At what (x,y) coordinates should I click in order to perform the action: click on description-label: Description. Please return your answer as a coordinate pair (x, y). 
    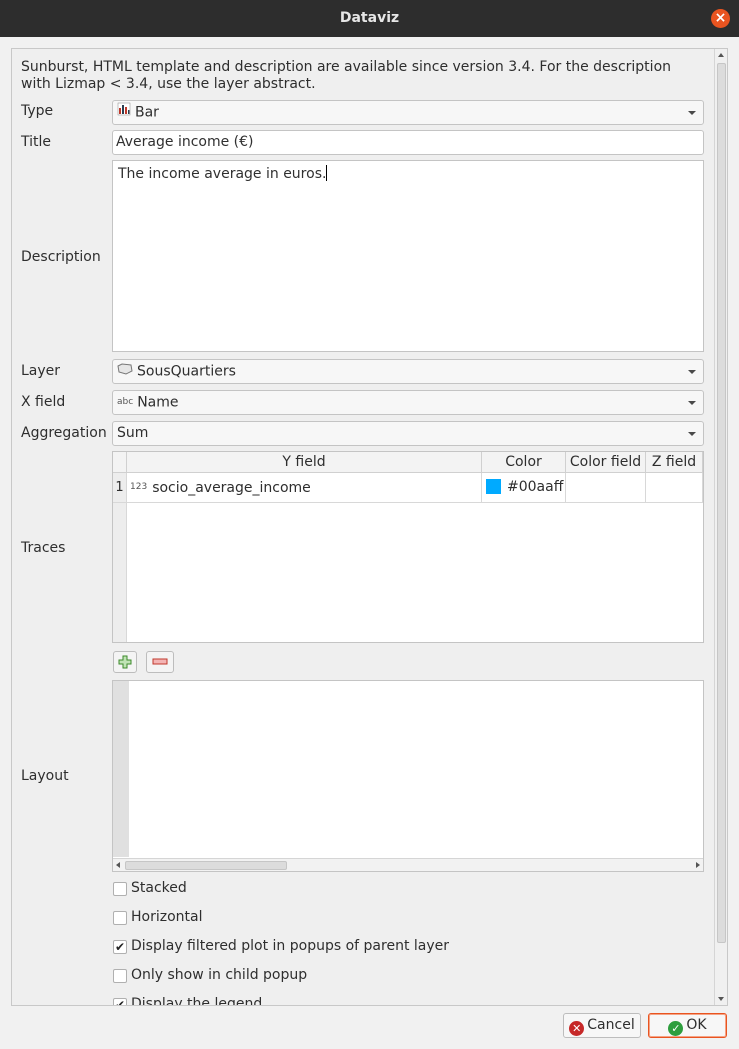
    Looking at the image, I should click on (61, 257).